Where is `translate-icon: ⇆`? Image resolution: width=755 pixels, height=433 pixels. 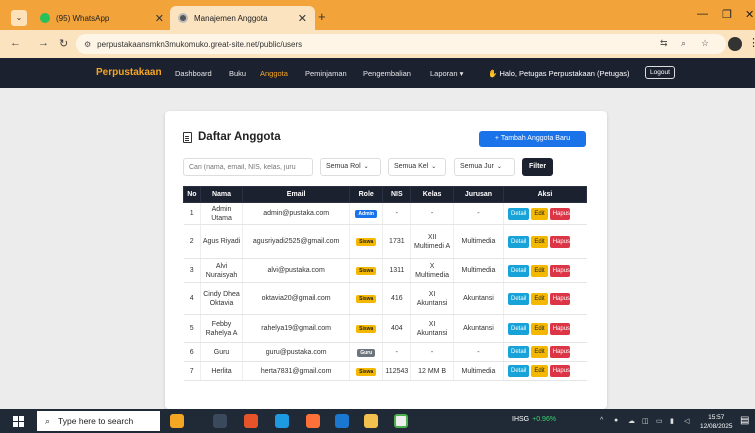
translate-icon: ⇆ is located at coordinates (664, 43).